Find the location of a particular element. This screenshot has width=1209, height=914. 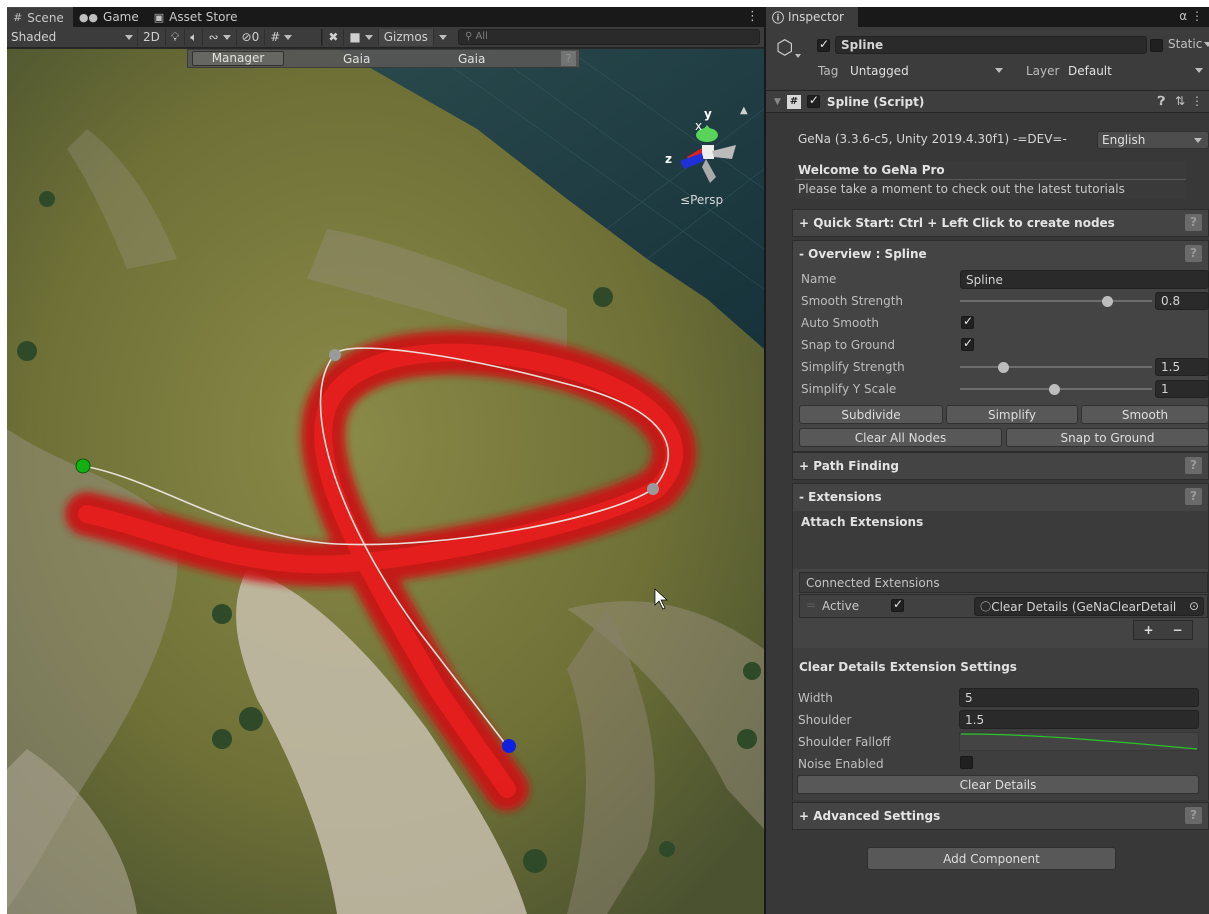

cube-icon: ⬡ is located at coordinates (785, 47).